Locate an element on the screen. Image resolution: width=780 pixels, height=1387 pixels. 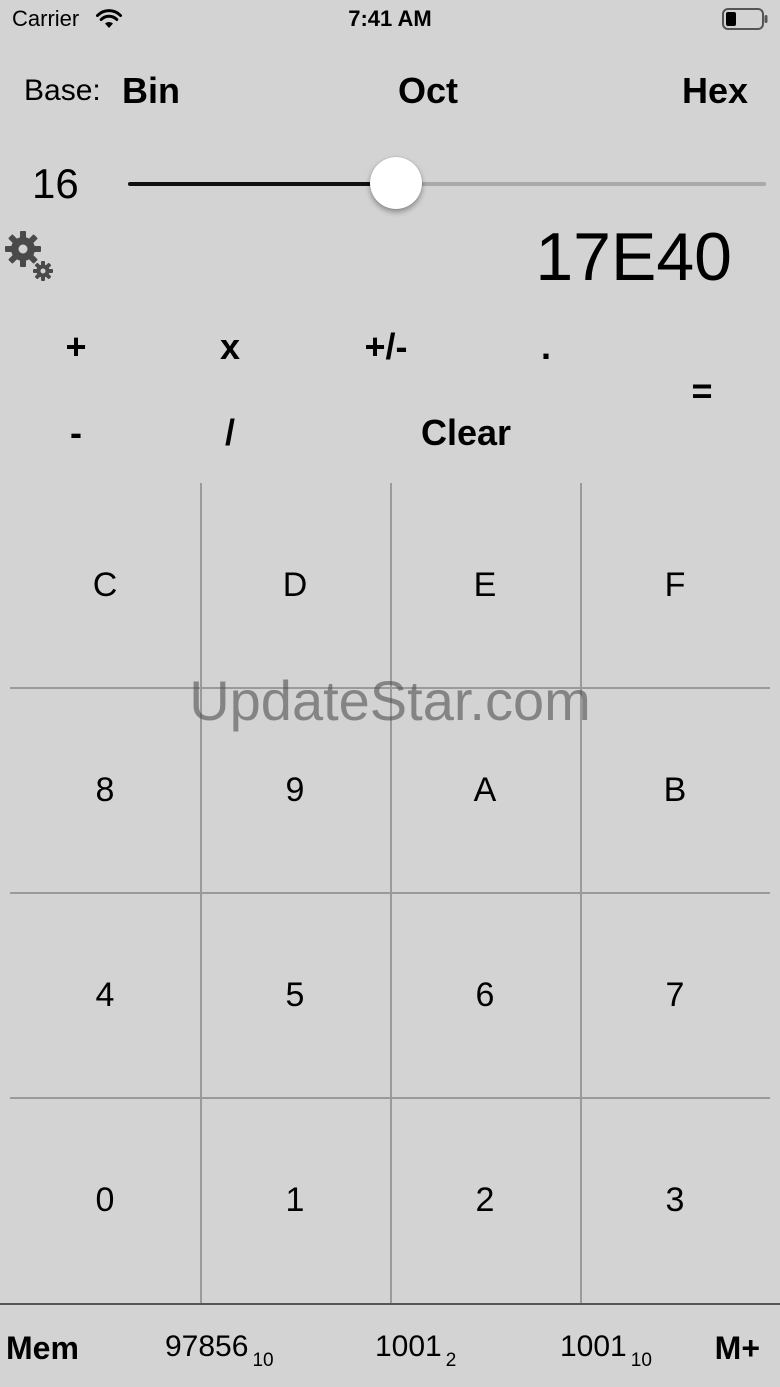
base-hex-button: Hex is located at coordinates (715, 91).